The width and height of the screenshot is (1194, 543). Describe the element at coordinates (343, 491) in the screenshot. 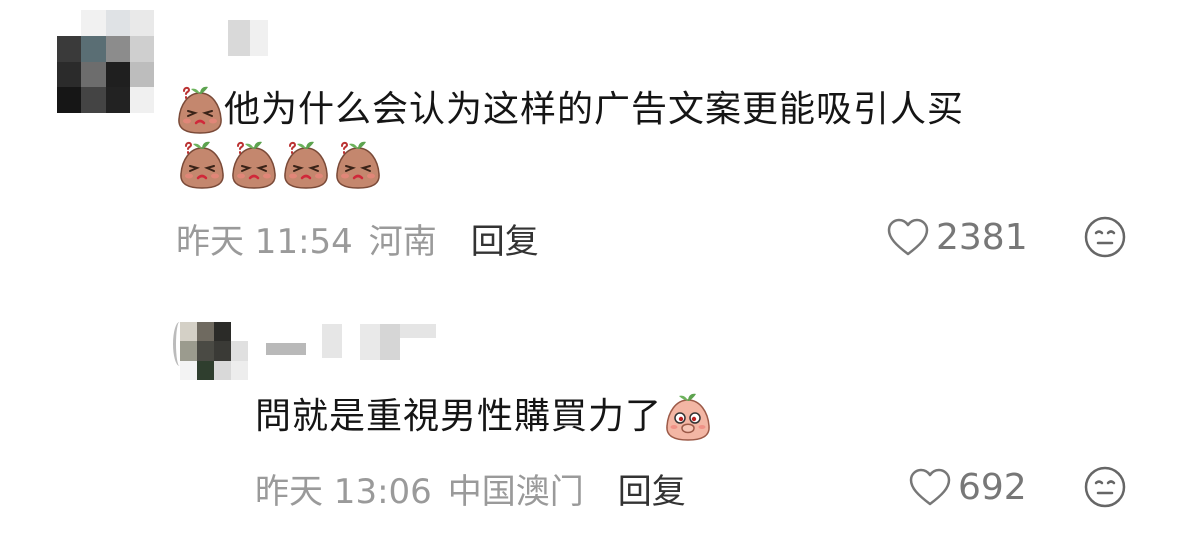

I see `timestamp: 昨天 13:06` at that location.